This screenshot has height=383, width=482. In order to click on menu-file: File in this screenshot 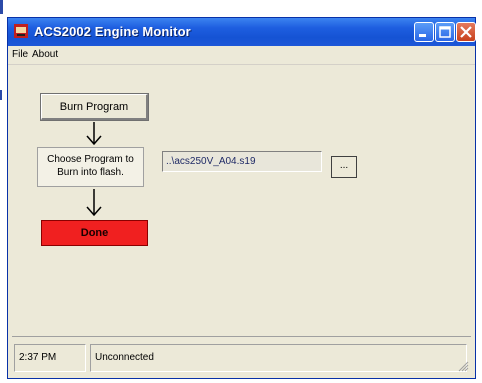, I will do `click(20, 54)`.